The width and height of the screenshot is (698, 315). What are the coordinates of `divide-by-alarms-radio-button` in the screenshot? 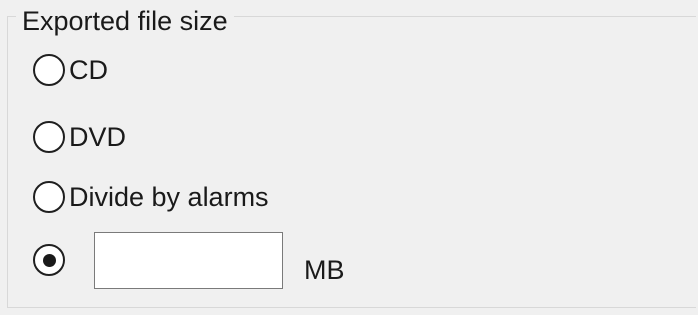 It's located at (49, 197).